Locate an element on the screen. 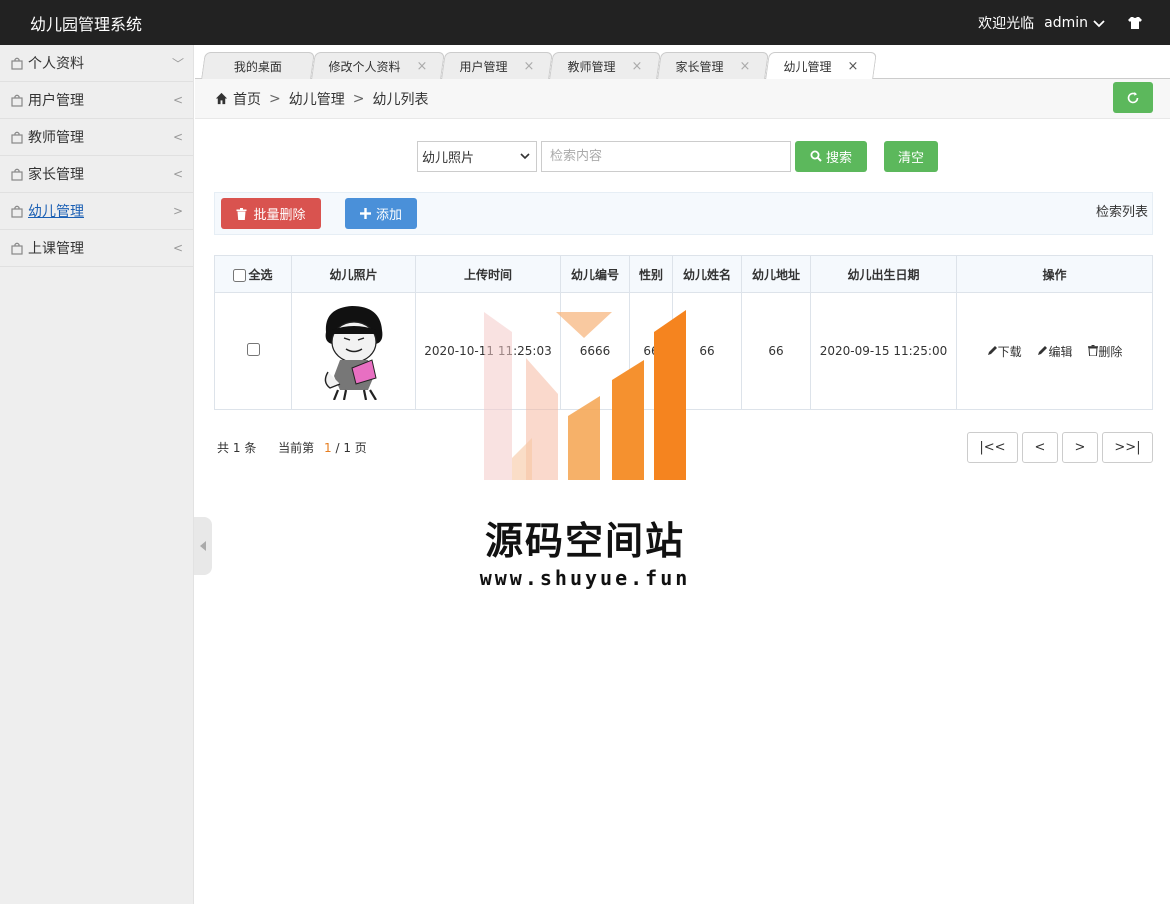  column-header: 上传时间 is located at coordinates (488, 274).